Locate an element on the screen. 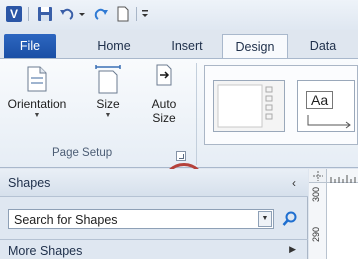 This screenshot has height=259, width=358. tab-insert: Insert is located at coordinates (187, 46).